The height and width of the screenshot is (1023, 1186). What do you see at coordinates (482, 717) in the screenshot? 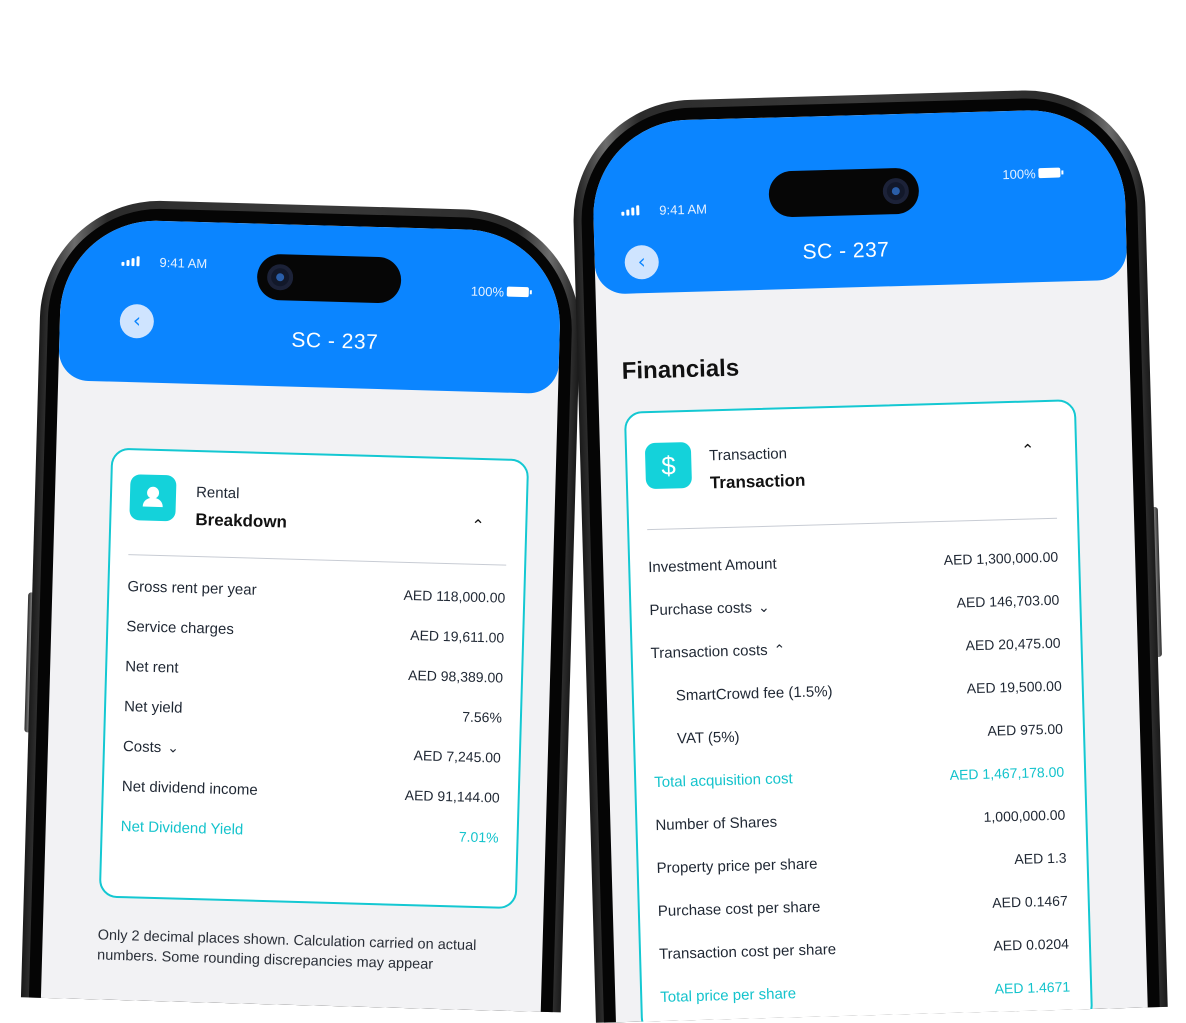
I see `row-value: 7.56%` at bounding box center [482, 717].